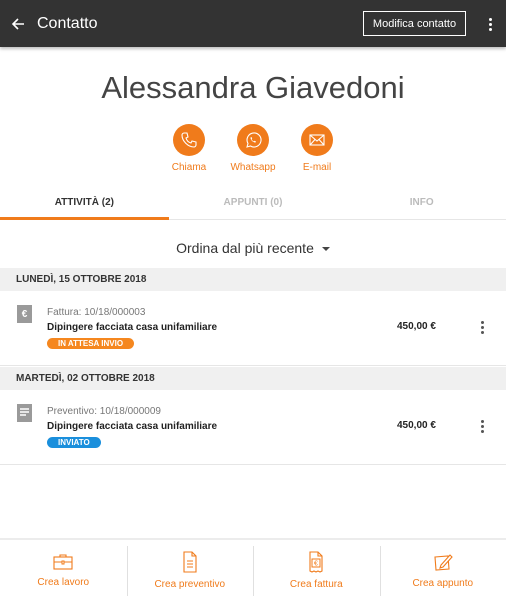  What do you see at coordinates (316, 584) in the screenshot?
I see `create-invoice-label: Crea fattura` at bounding box center [316, 584].